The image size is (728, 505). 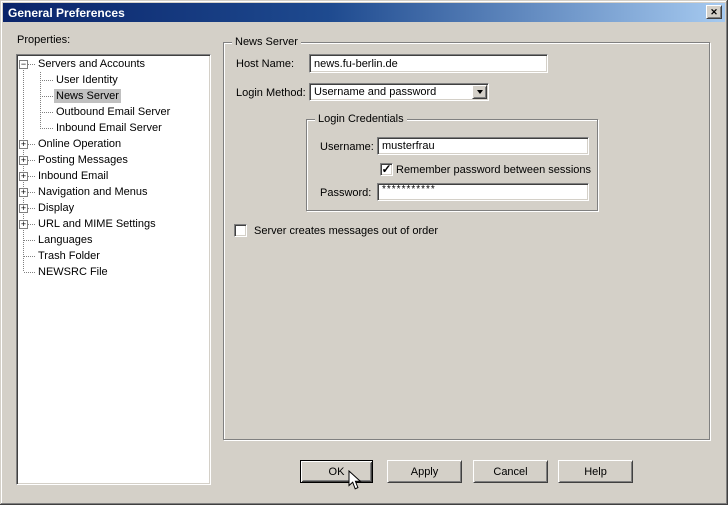 What do you see at coordinates (113, 256) in the screenshot?
I see `tree-item-trash-folder: Trash Folder` at bounding box center [113, 256].